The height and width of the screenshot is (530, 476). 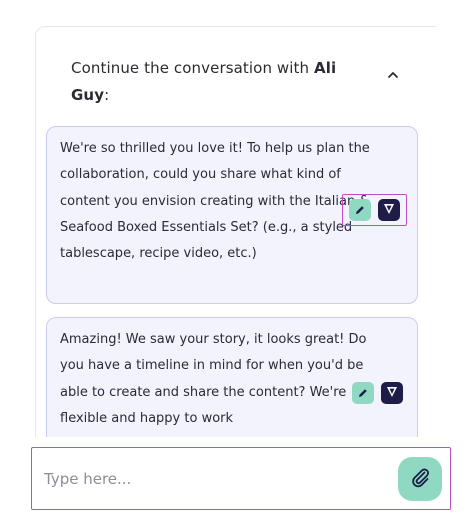 I want to click on conversation-header: Continue the conversation with Ali Guy:, so click(x=205, y=82).